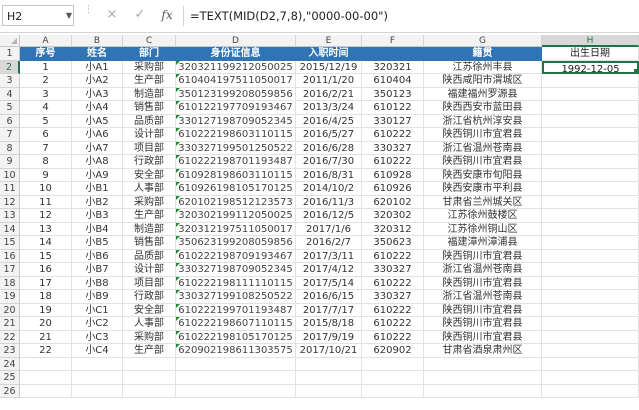 The image size is (639, 410). I want to click on table-cell: 2016/4/25, so click(329, 121).